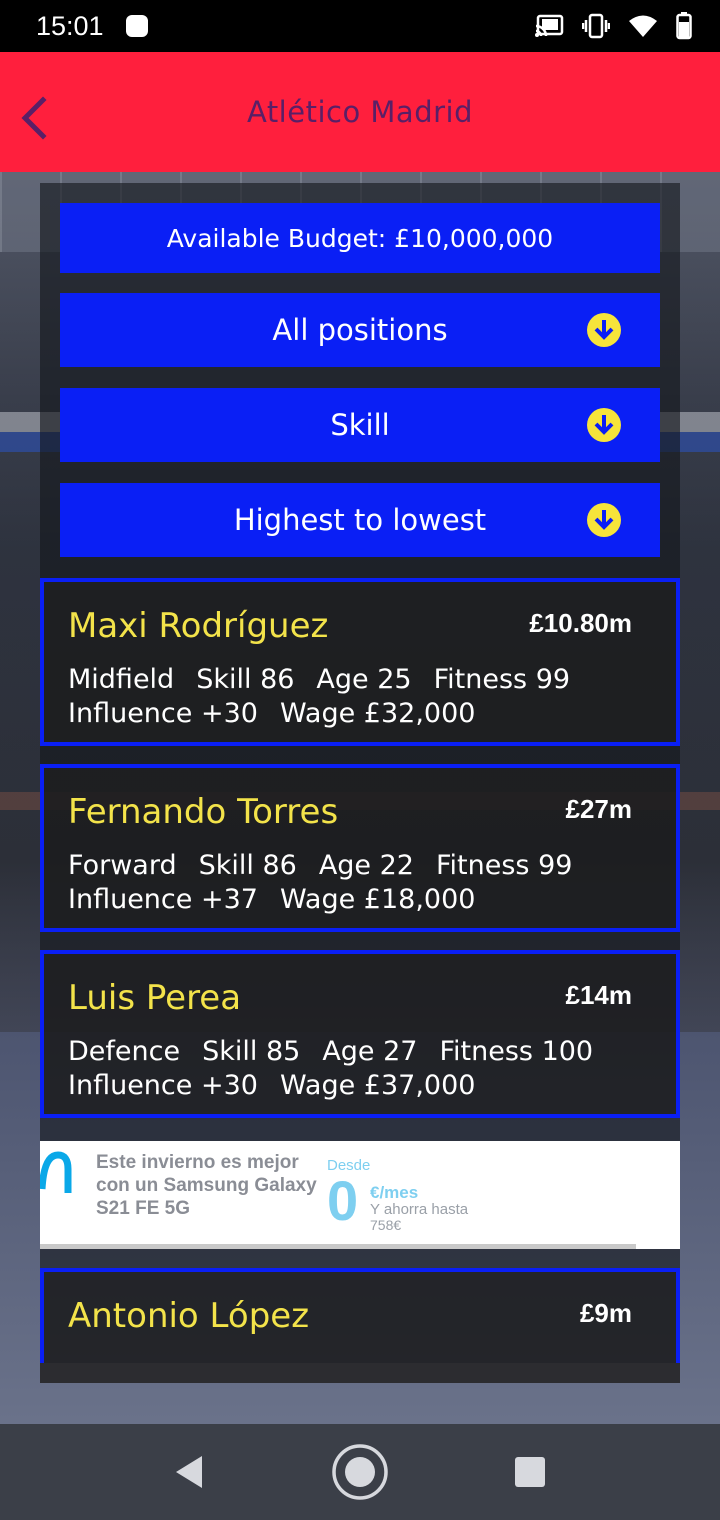 Image resolution: width=720 pixels, height=1520 pixels. Describe the element at coordinates (136, 26) in the screenshot. I see `notification-icon` at that location.